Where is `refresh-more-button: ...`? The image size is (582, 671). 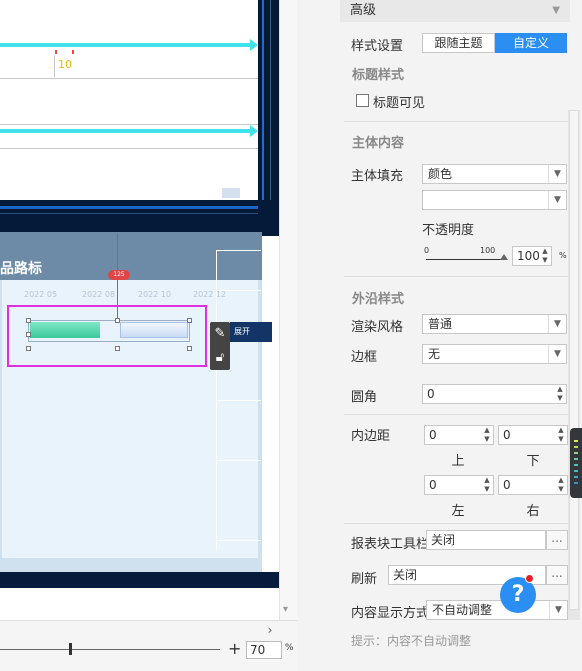 refresh-more-button: ... is located at coordinates (557, 575).